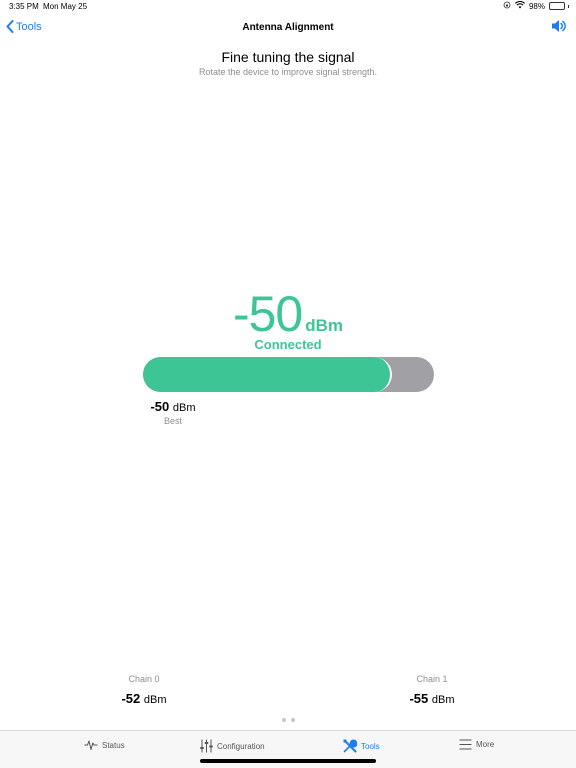 The image size is (576, 768). I want to click on battery-percent: 98%, so click(536, 6).